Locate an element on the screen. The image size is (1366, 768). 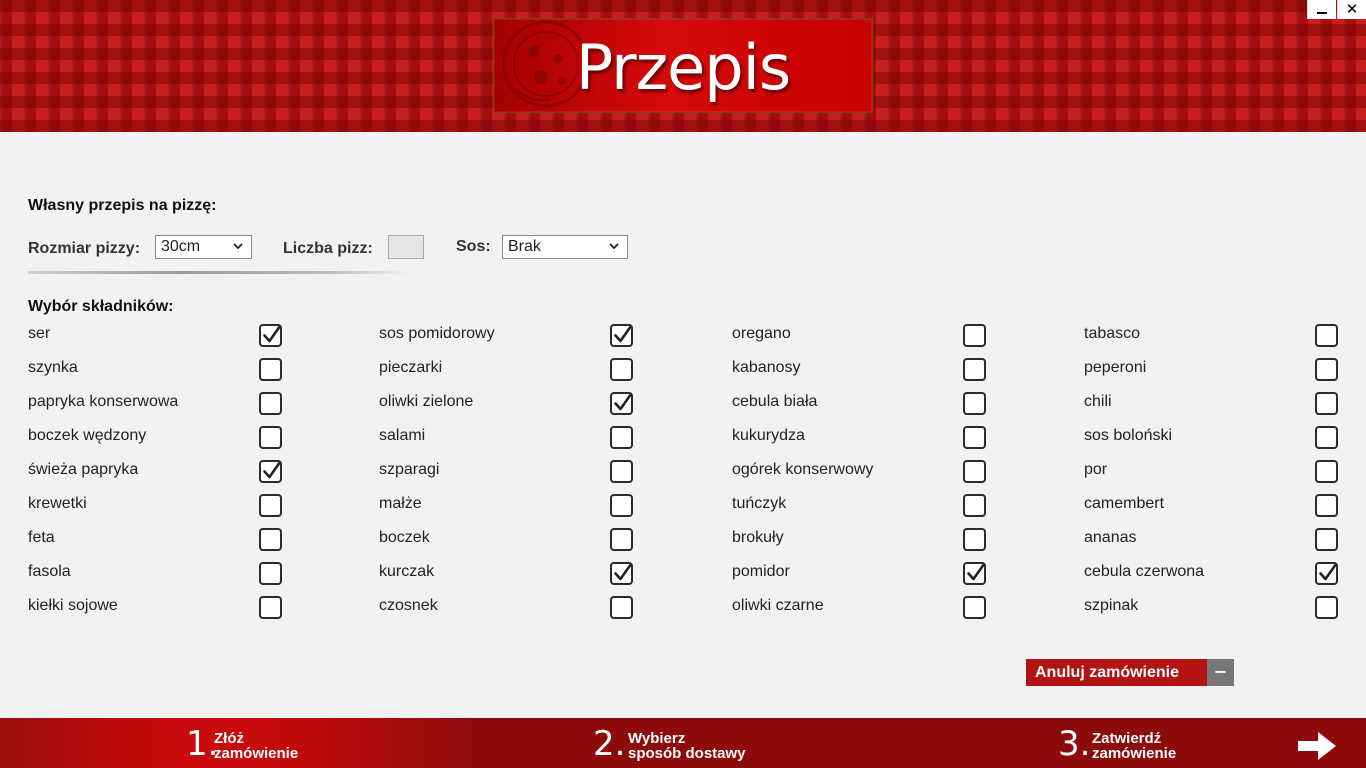
ingredient-label: fasola is located at coordinates (49, 571).